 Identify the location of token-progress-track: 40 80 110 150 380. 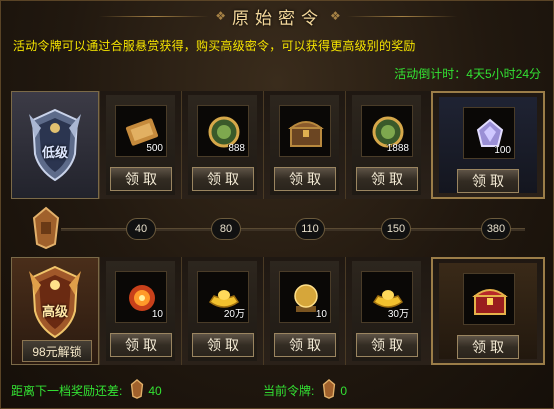
(278, 229).